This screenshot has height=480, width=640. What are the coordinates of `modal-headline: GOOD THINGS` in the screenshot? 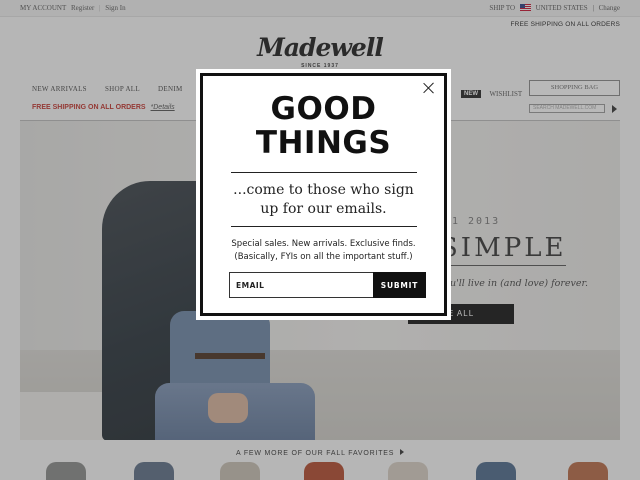 It's located at (323, 126).